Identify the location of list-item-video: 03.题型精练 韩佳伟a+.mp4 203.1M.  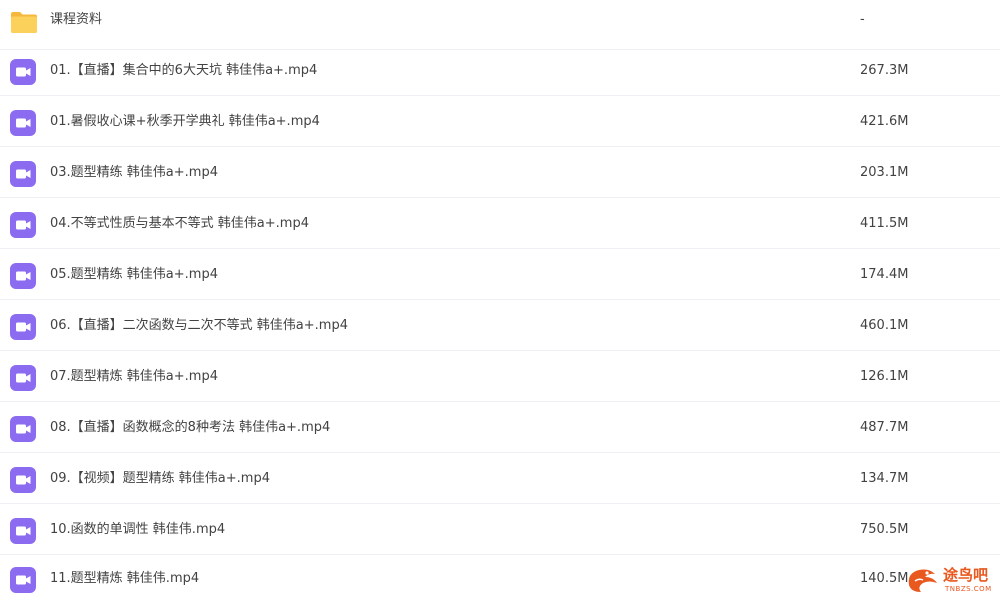
(500, 173).